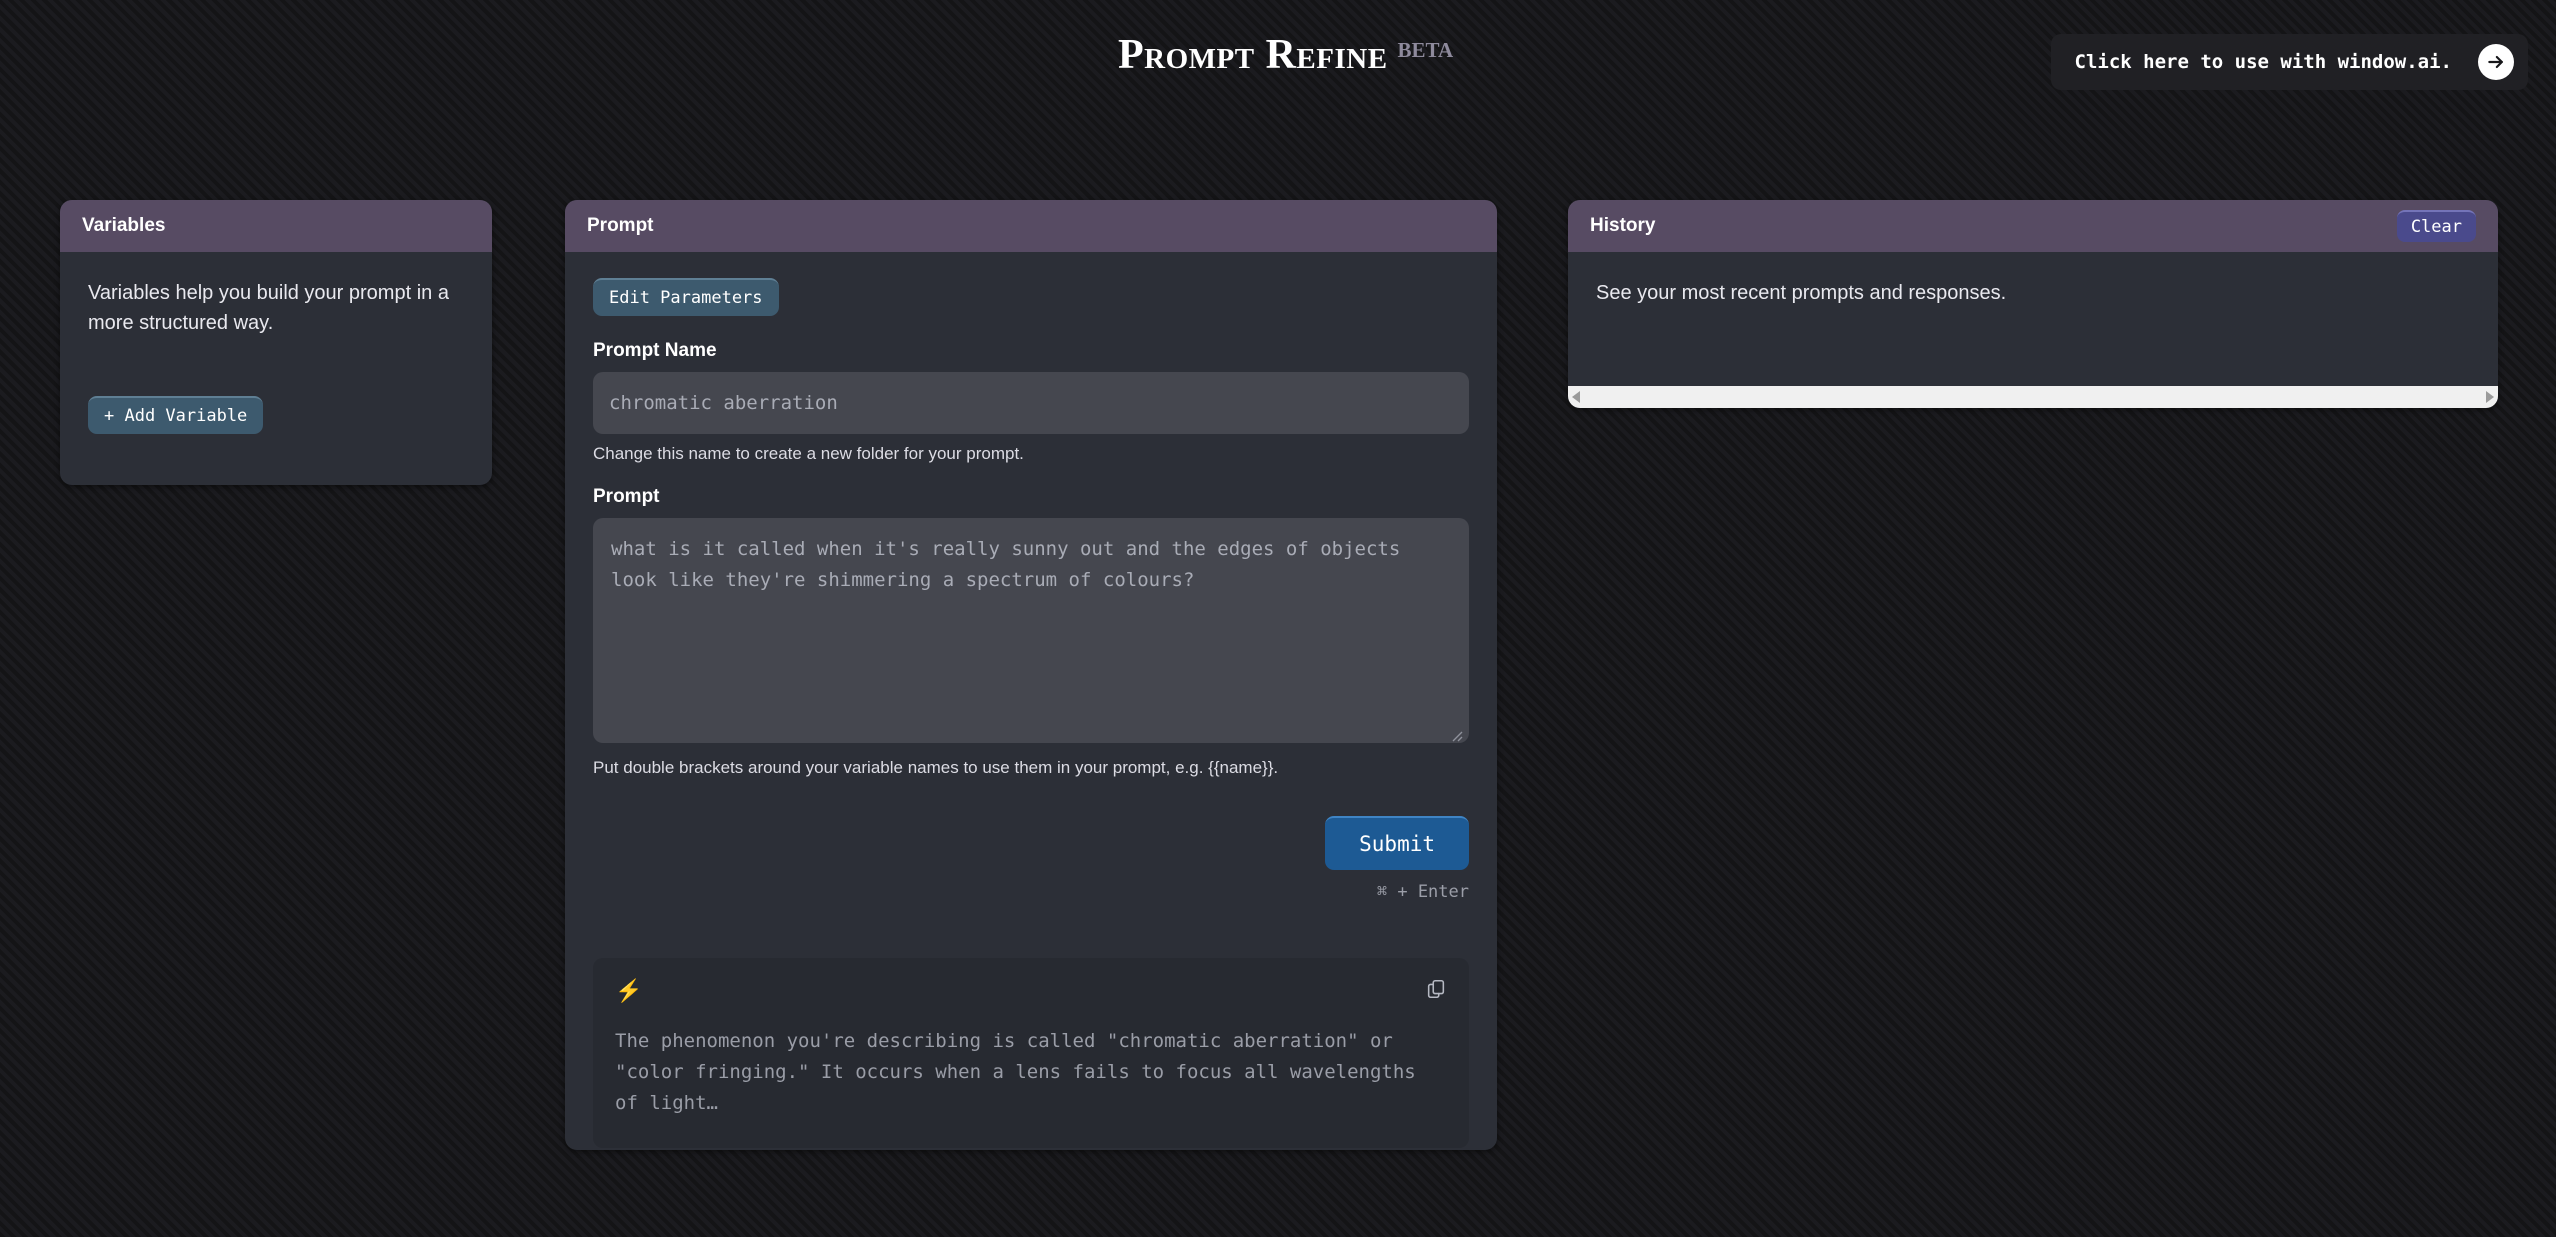  What do you see at coordinates (1425, 50) in the screenshot?
I see `beta-badge: BETA` at bounding box center [1425, 50].